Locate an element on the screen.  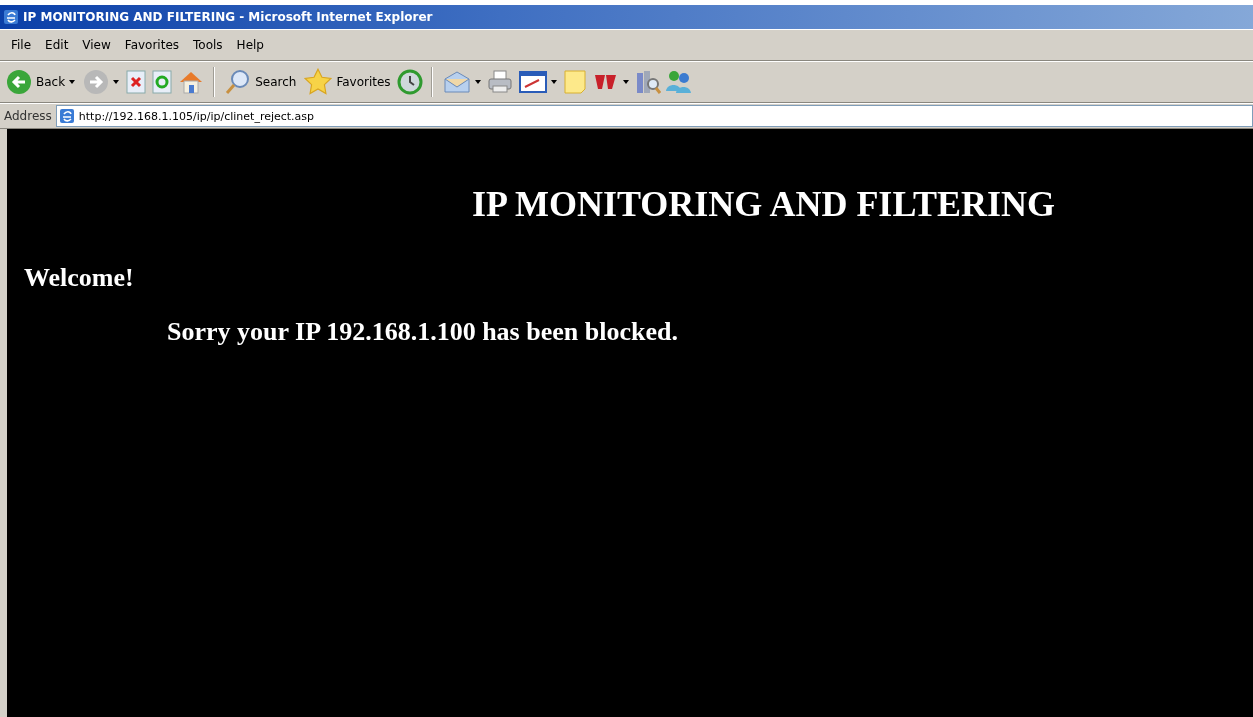
welcome-text: Welcome! is located at coordinates (79, 278).